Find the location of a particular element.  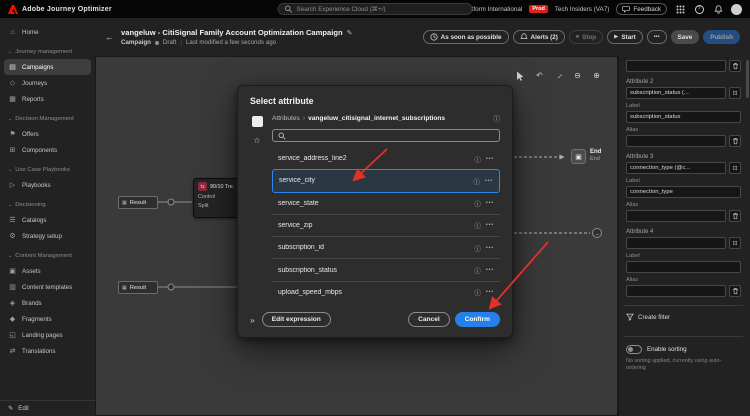

sidebar-item-components: ⊞ Components is located at coordinates (47, 150).